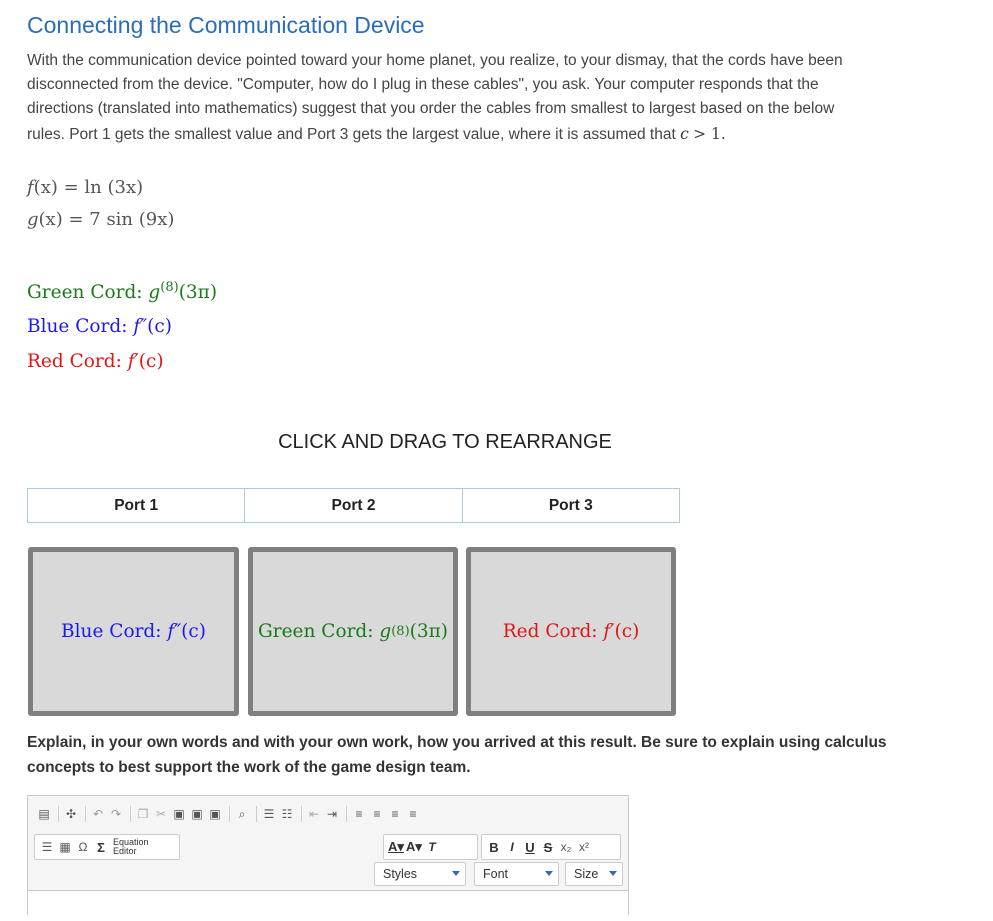  I want to click on g-eq: =, so click(76, 219).